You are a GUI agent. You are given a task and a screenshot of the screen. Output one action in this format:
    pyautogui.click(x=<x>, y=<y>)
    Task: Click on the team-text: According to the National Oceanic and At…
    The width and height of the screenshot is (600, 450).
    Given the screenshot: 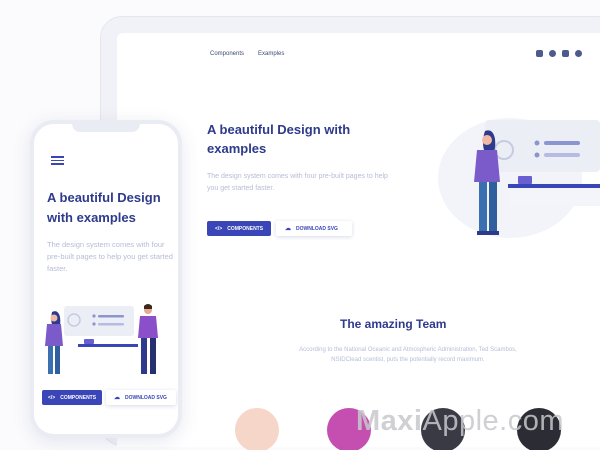 What is the action you would take?
    pyautogui.click(x=408, y=355)
    